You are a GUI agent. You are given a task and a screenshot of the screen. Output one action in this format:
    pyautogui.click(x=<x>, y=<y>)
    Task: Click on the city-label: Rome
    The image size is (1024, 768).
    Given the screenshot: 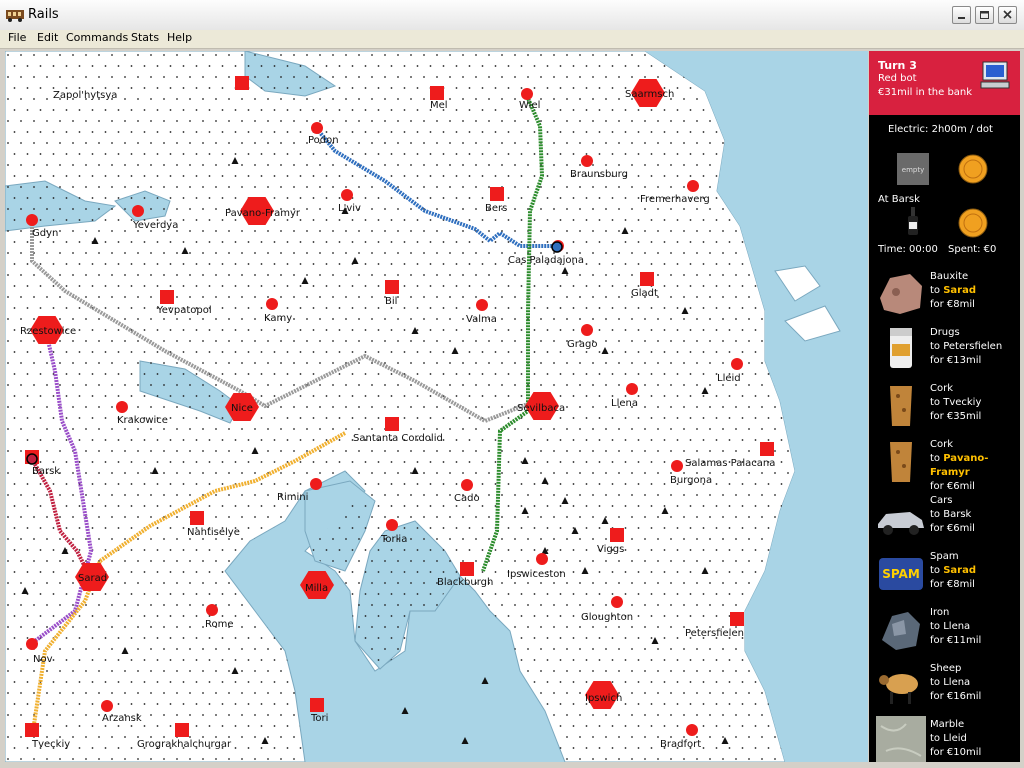 What is the action you would take?
    pyautogui.click(x=219, y=624)
    